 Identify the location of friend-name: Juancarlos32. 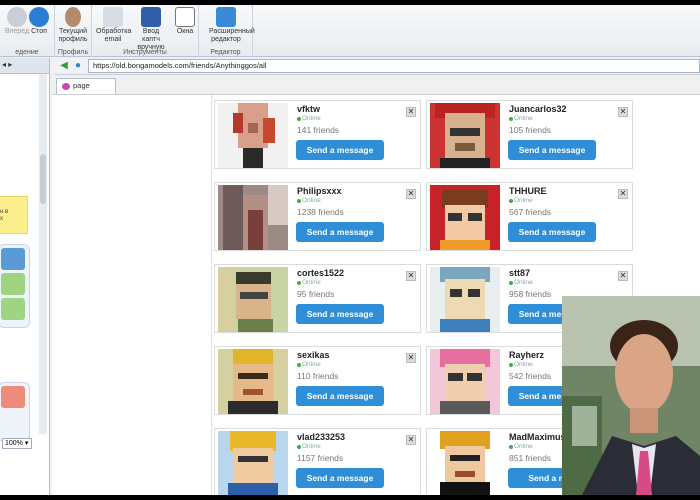
(538, 109).